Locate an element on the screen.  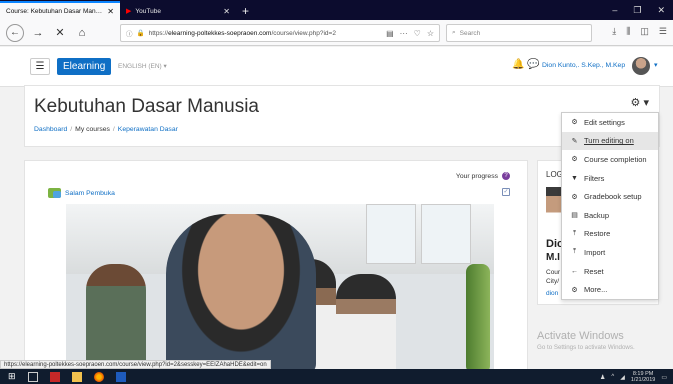
url-actions: ▤ ··· ♡ ☆ is located at coordinates (410, 33).